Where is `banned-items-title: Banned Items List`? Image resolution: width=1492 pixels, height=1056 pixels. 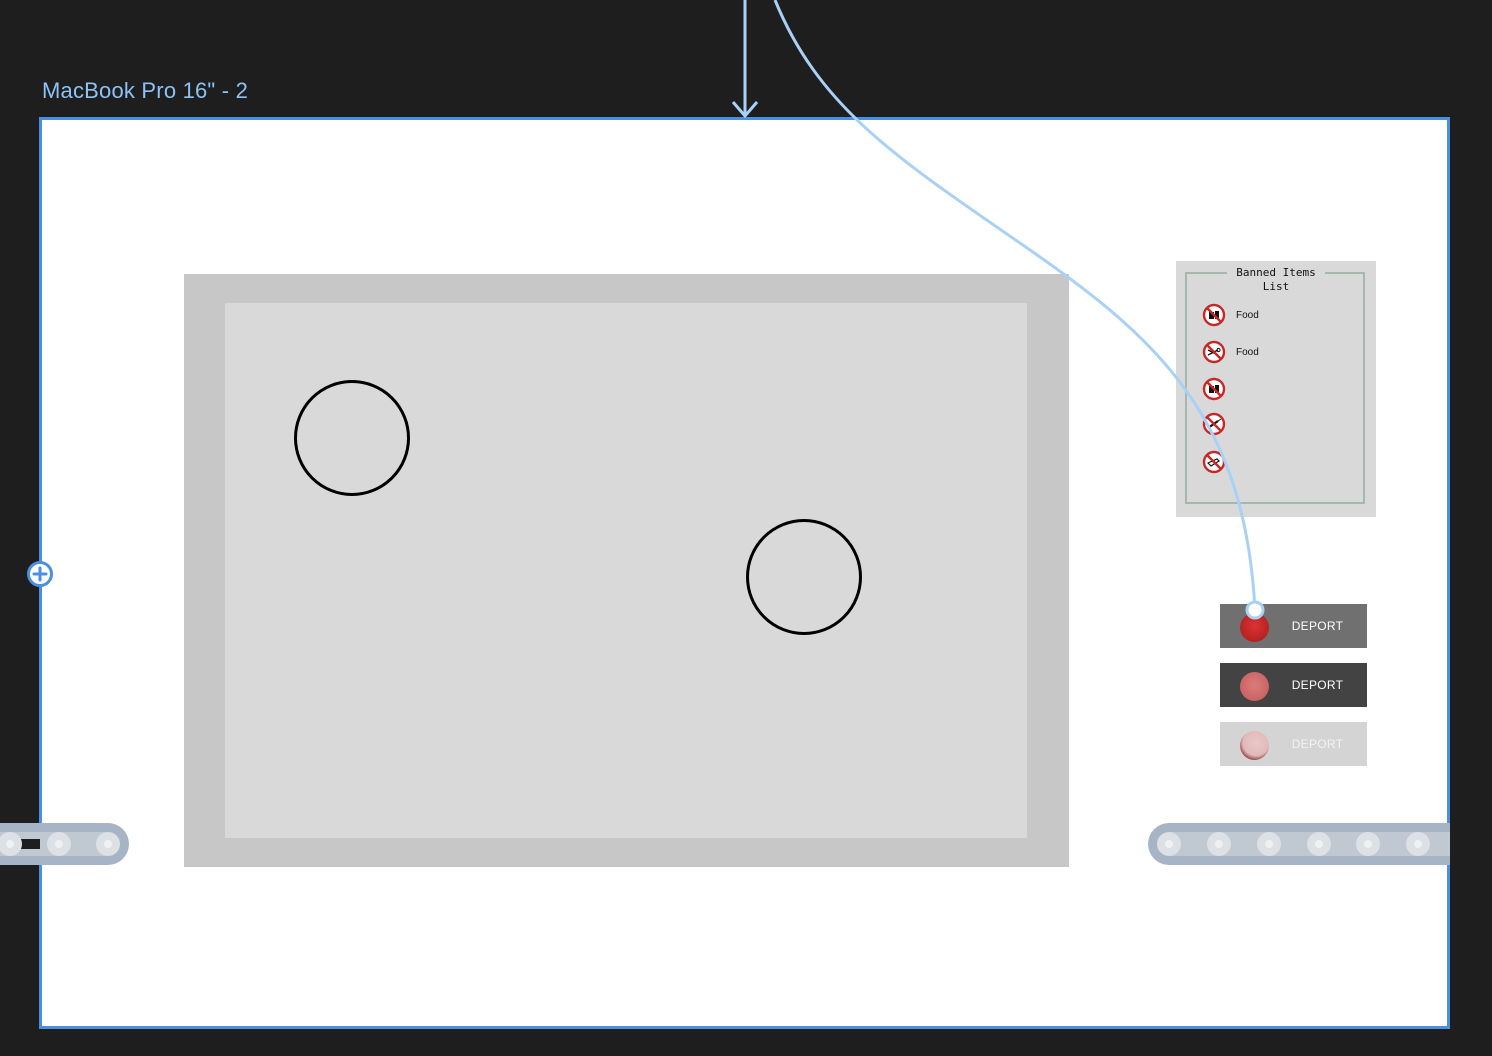 banned-items-title: Banned Items List is located at coordinates (1276, 280).